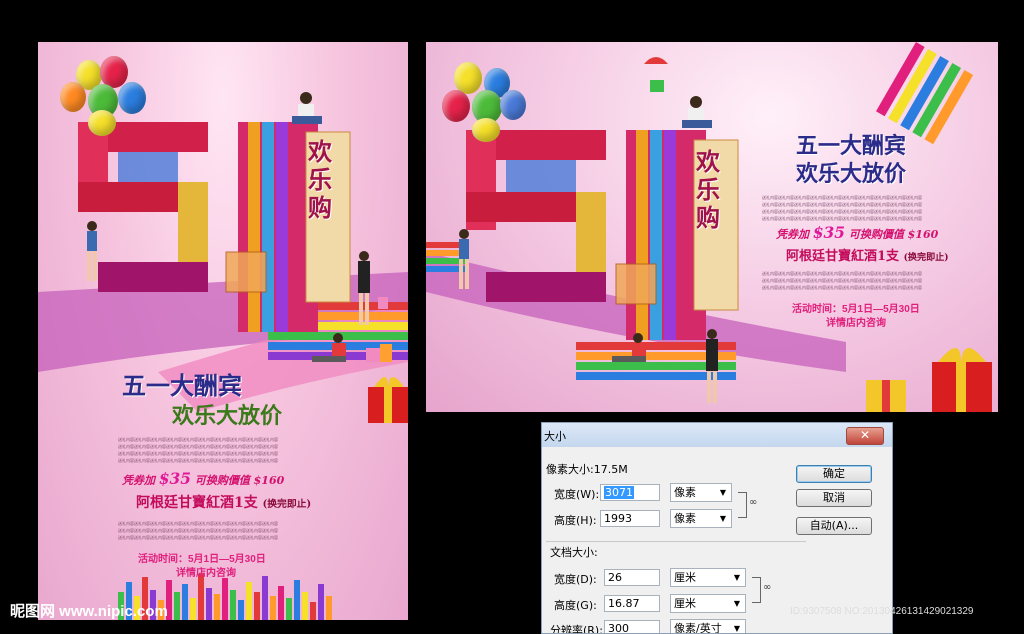 This screenshot has width=1024, height=634. I want to click on doc-link-bracket, so click(756, 590).